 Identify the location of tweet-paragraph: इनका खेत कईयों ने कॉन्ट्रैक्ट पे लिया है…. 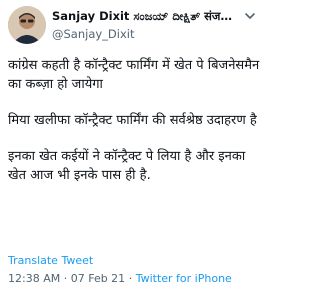
(127, 166).